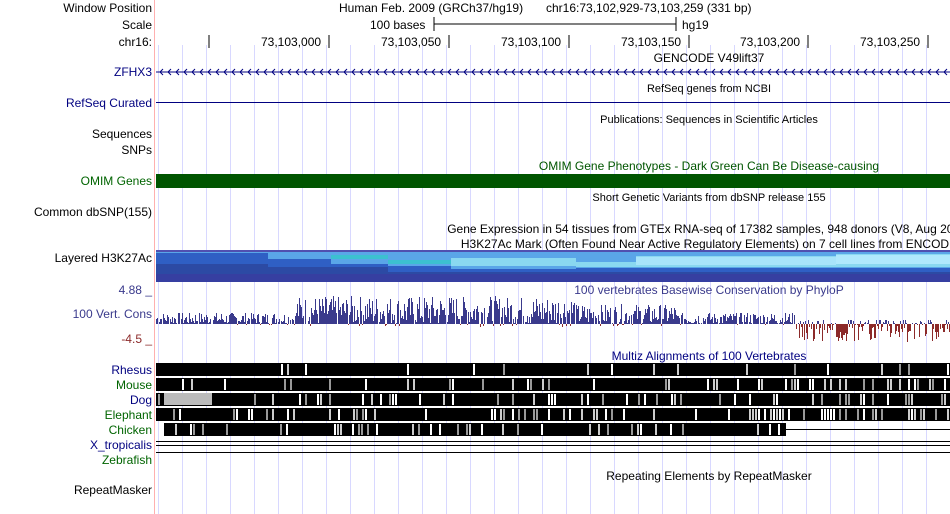  Describe the element at coordinates (130, 430) in the screenshot. I see `species-label-chicken: Chicken` at that location.